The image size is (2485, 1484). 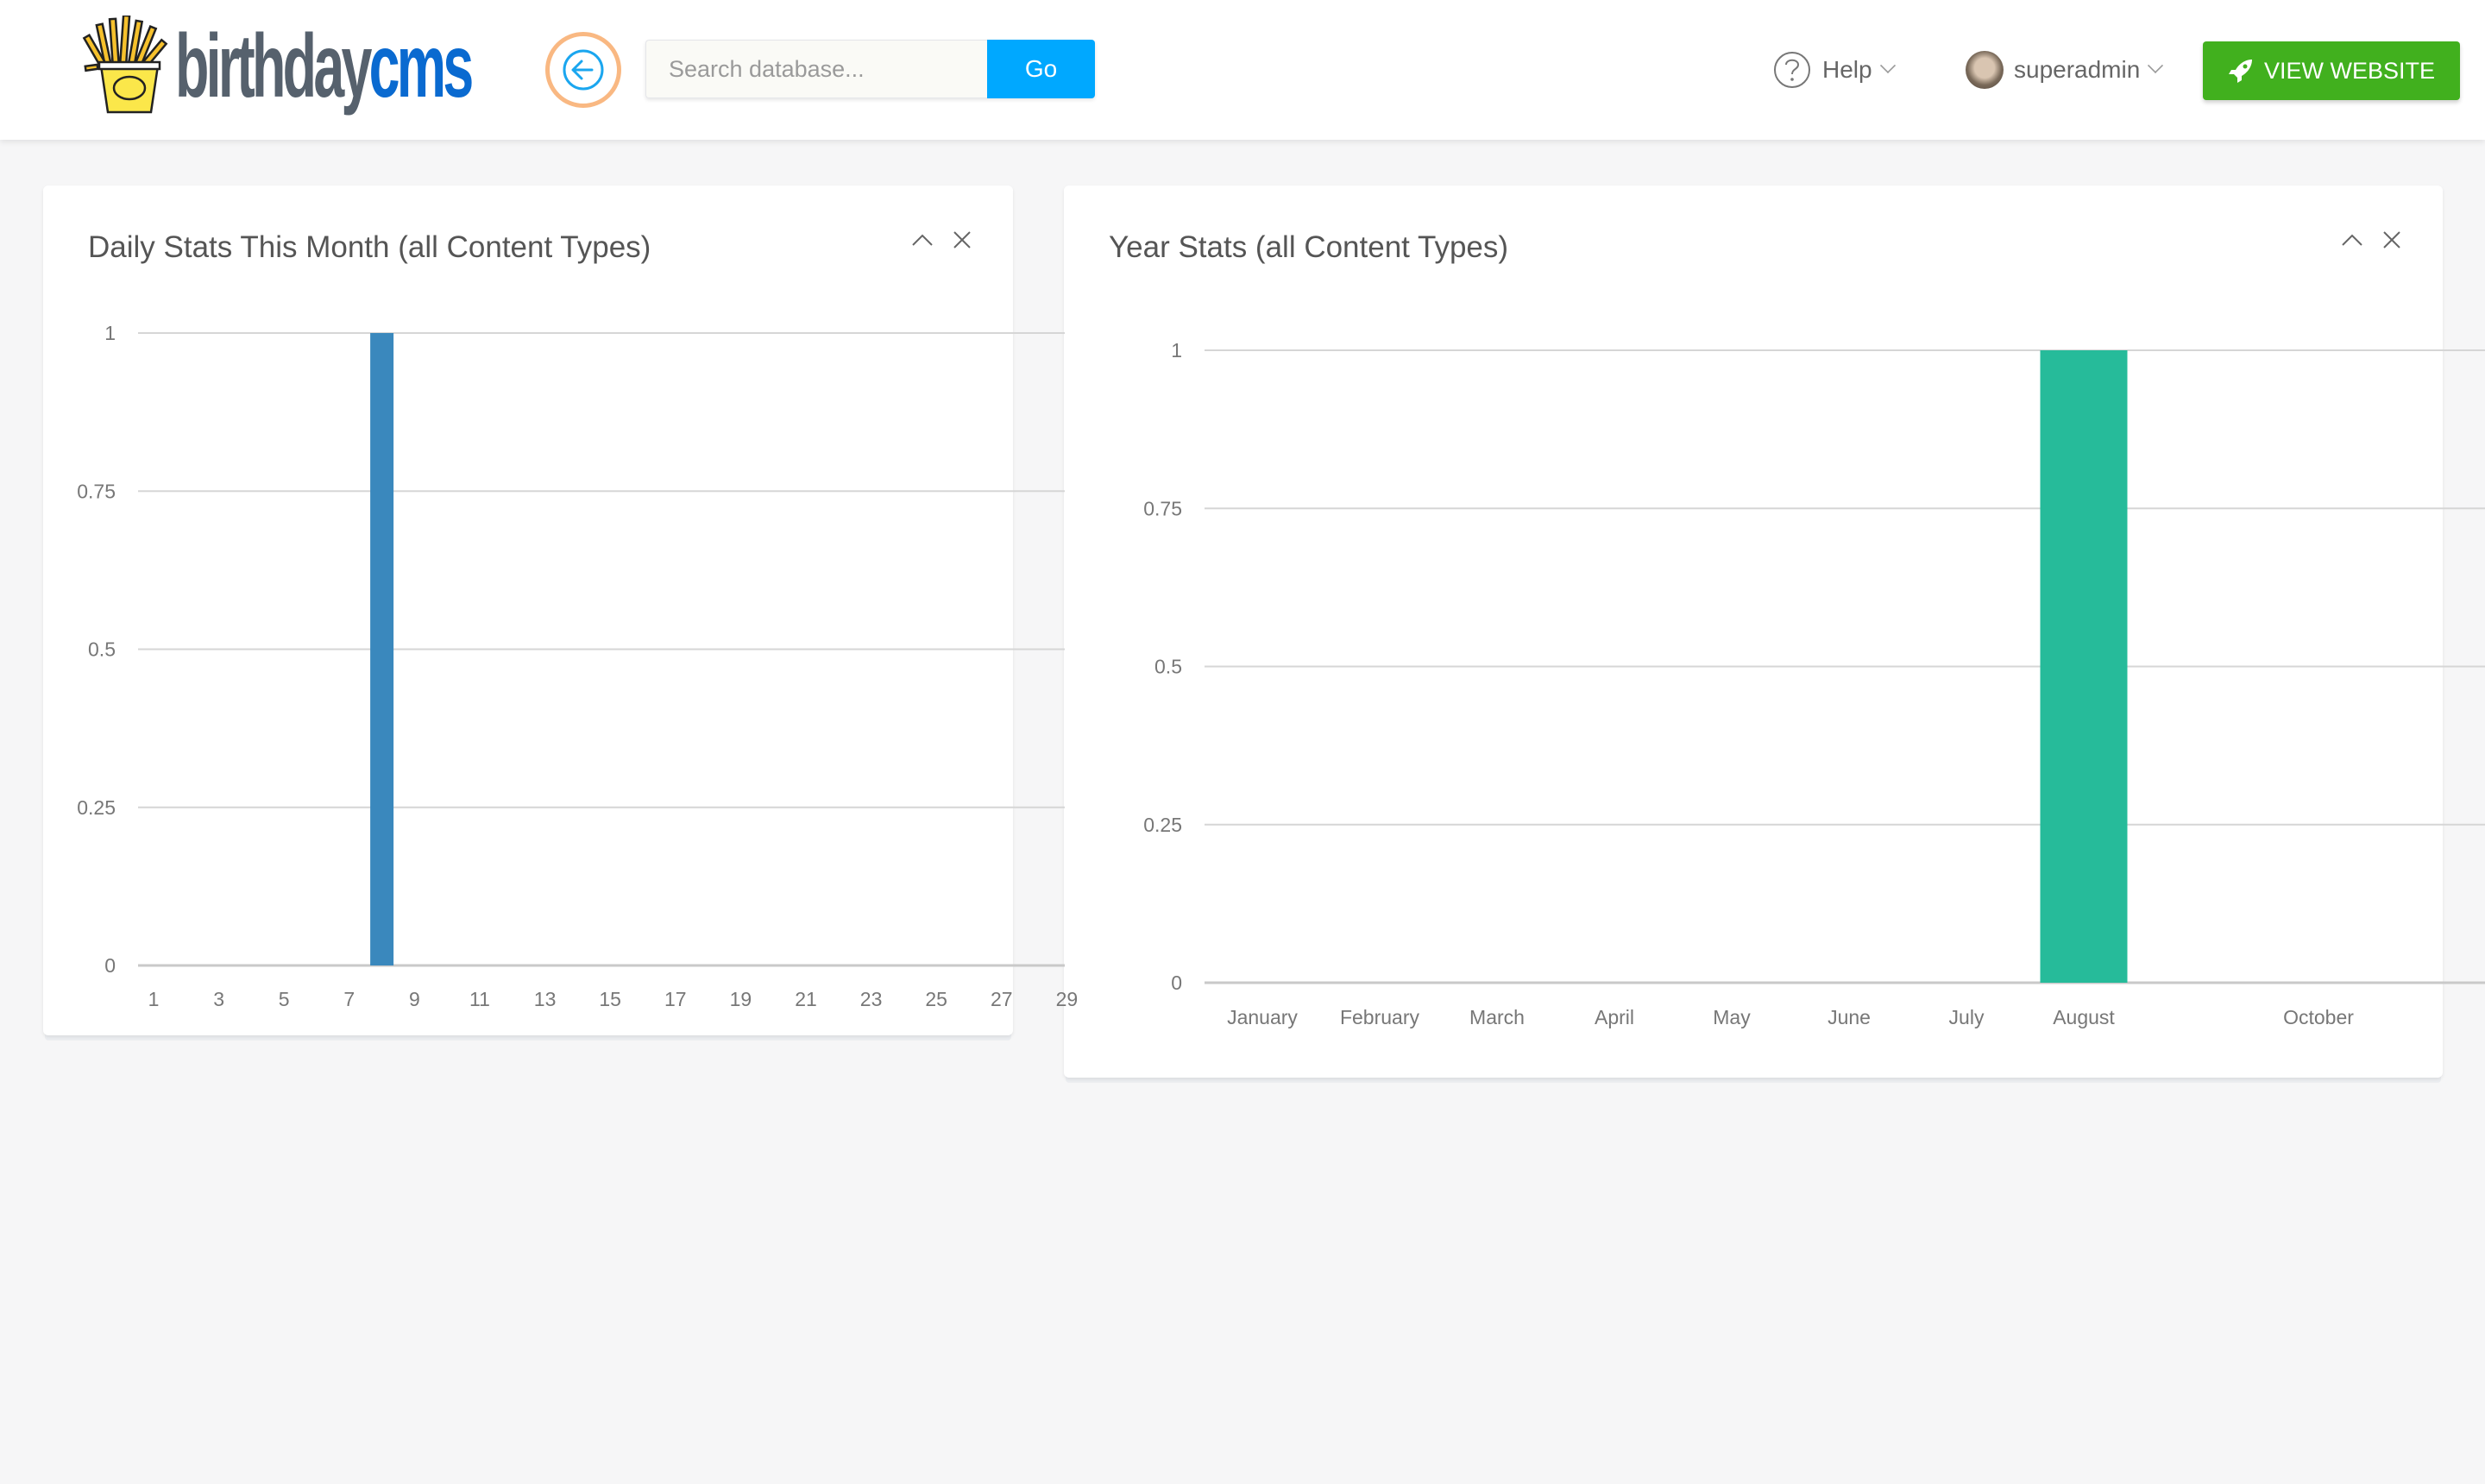 I want to click on avatar, so click(x=1985, y=70).